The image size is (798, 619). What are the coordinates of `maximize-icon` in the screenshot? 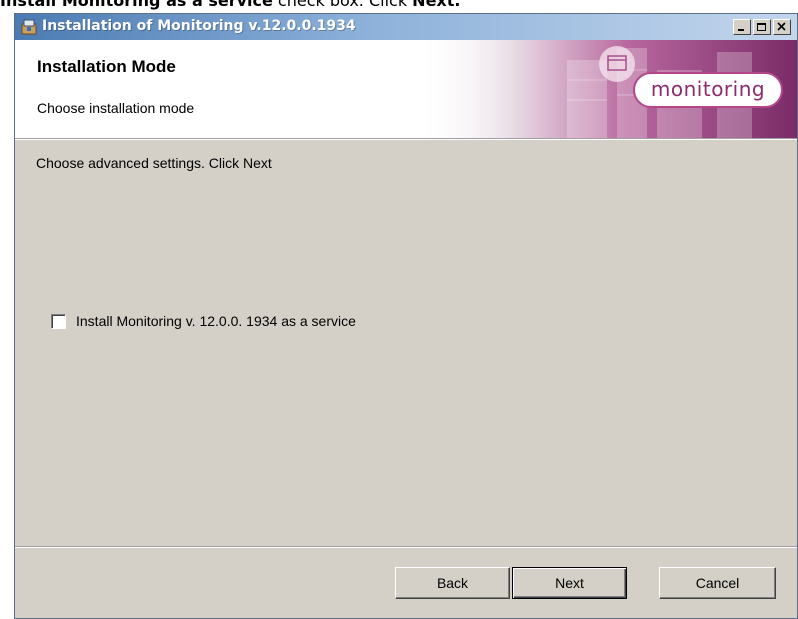 It's located at (762, 27).